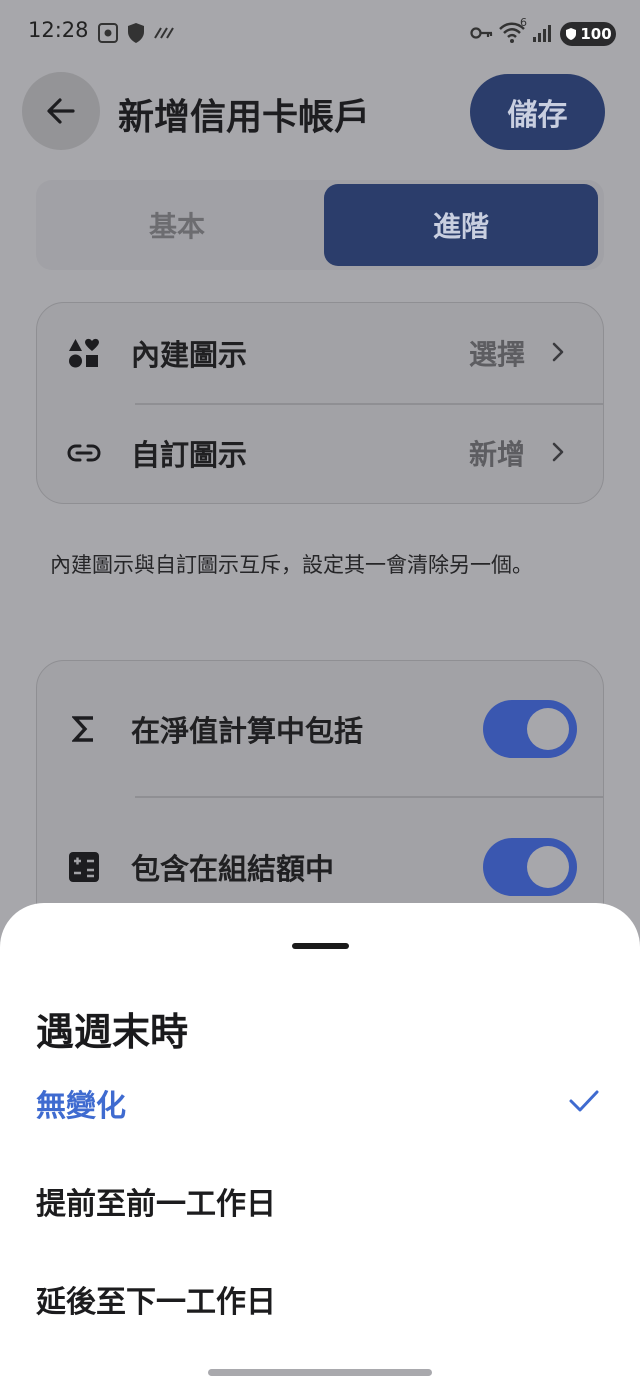 The width and height of the screenshot is (640, 1387). Describe the element at coordinates (320, 453) in the screenshot. I see `custom-icon-row: 自訂圖示 新增` at that location.